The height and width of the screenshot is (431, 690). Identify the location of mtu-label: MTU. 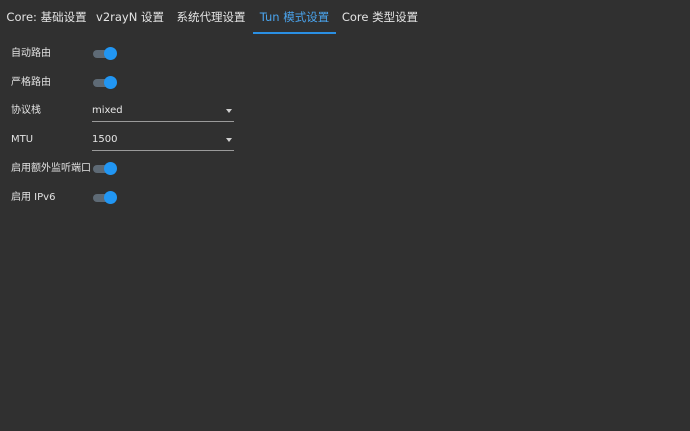
(22, 139).